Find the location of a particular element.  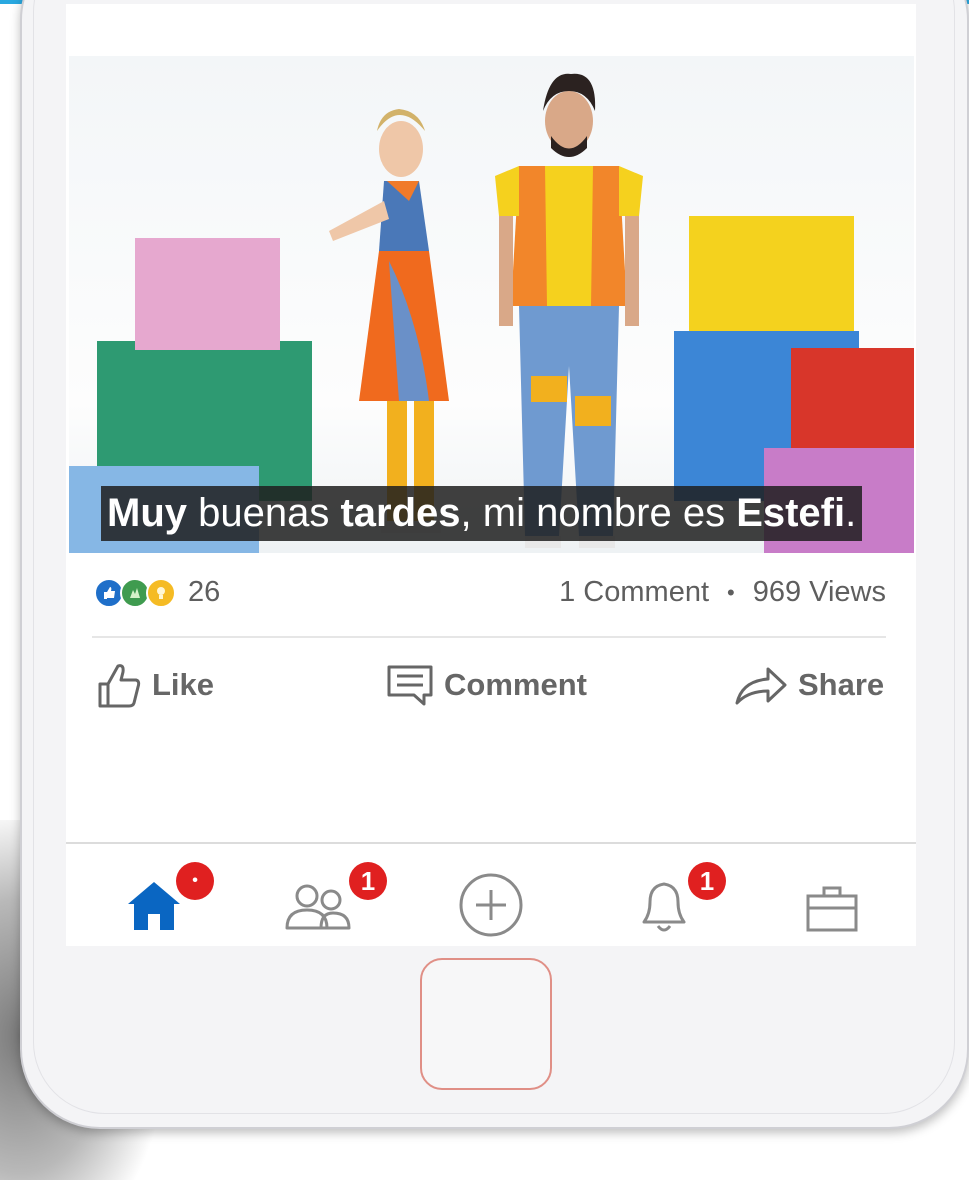

comment-button: Comment is located at coordinates (486, 685).